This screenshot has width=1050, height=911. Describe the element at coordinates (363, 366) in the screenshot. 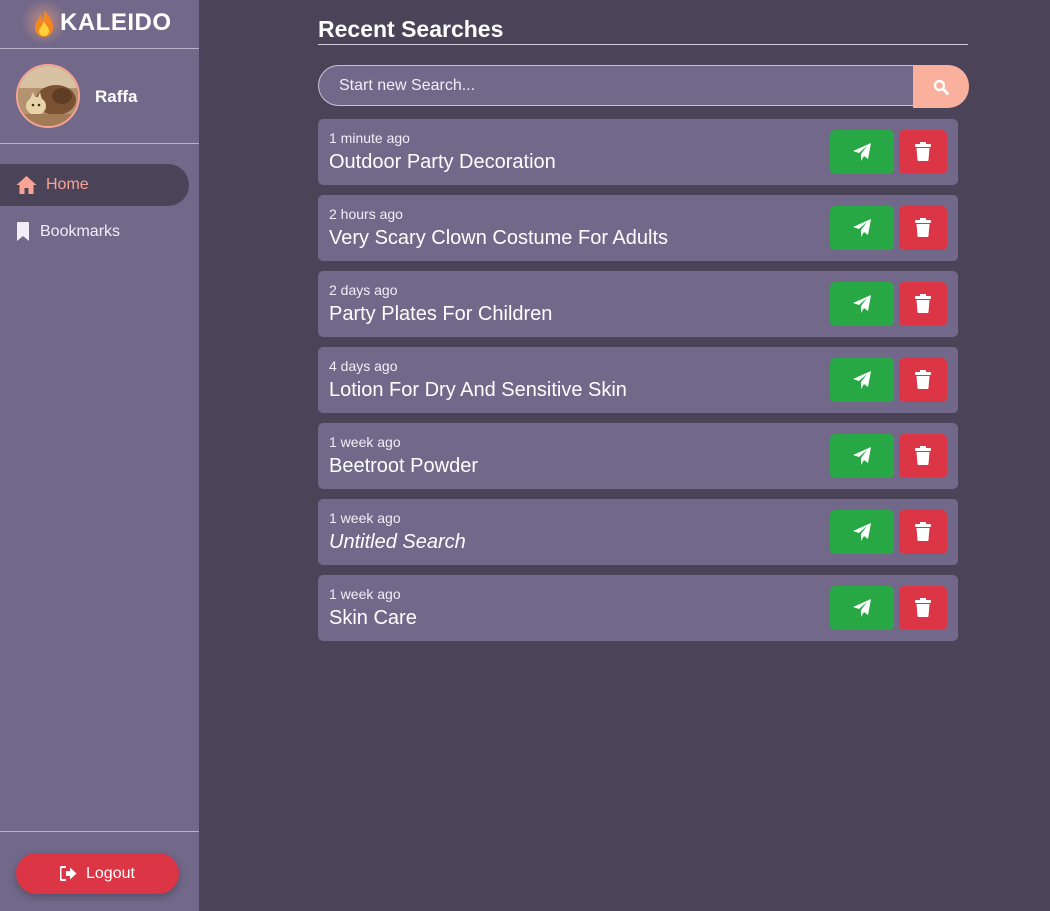

I see `search-time: 4 days ago` at that location.